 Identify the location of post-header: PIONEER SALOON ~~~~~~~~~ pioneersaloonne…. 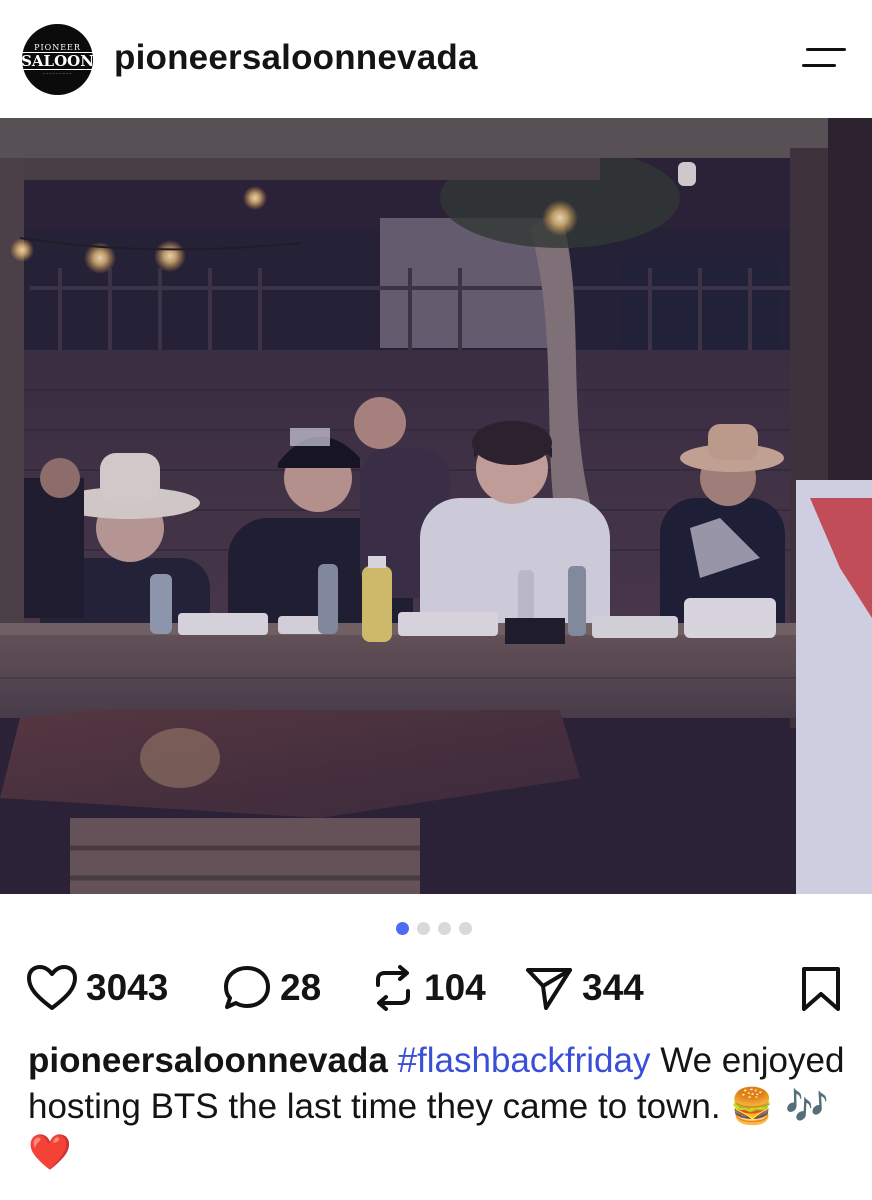
(436, 59).